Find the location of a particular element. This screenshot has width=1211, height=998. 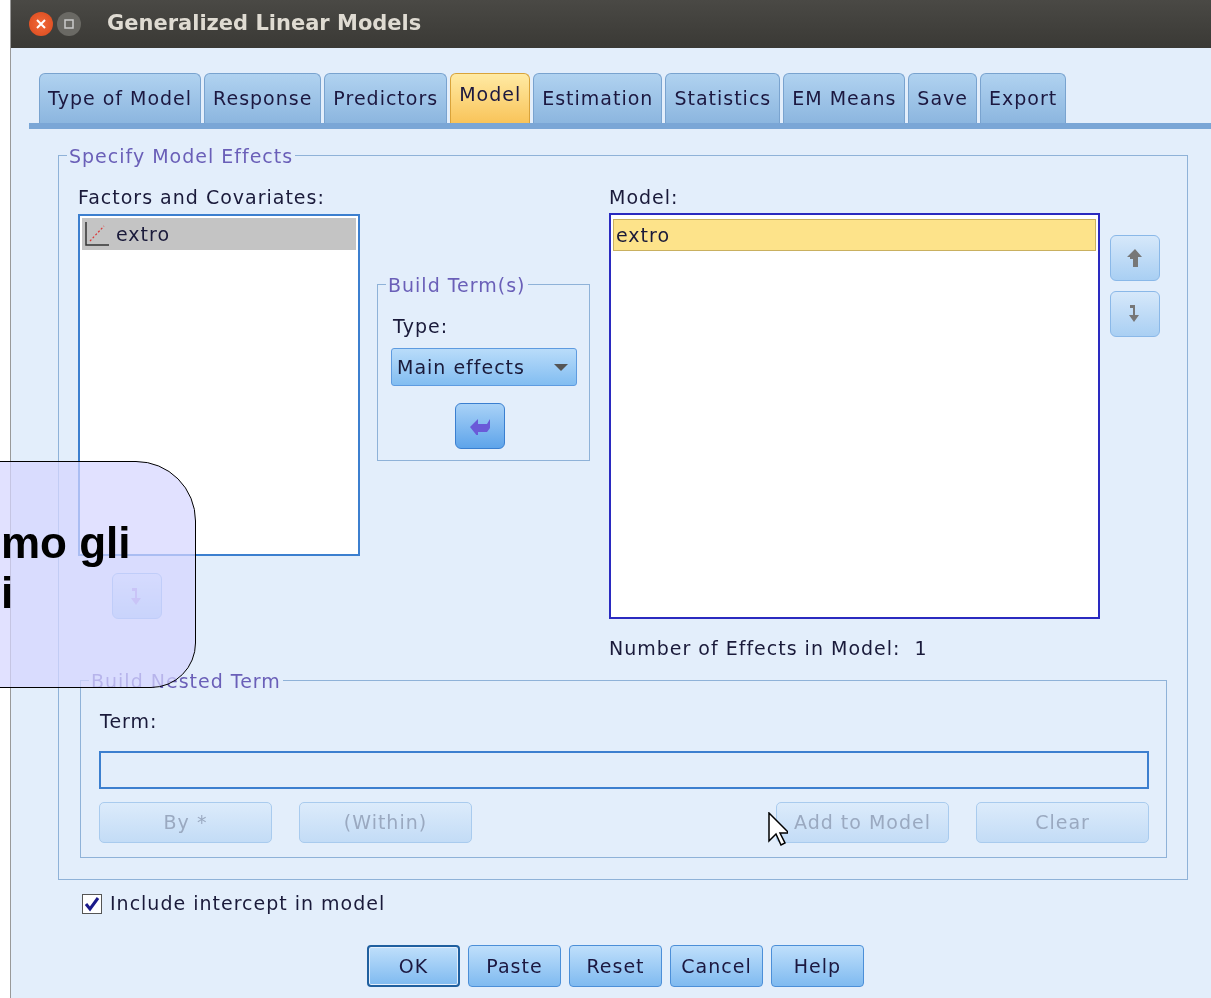

tab: Type of Model is located at coordinates (120, 98).